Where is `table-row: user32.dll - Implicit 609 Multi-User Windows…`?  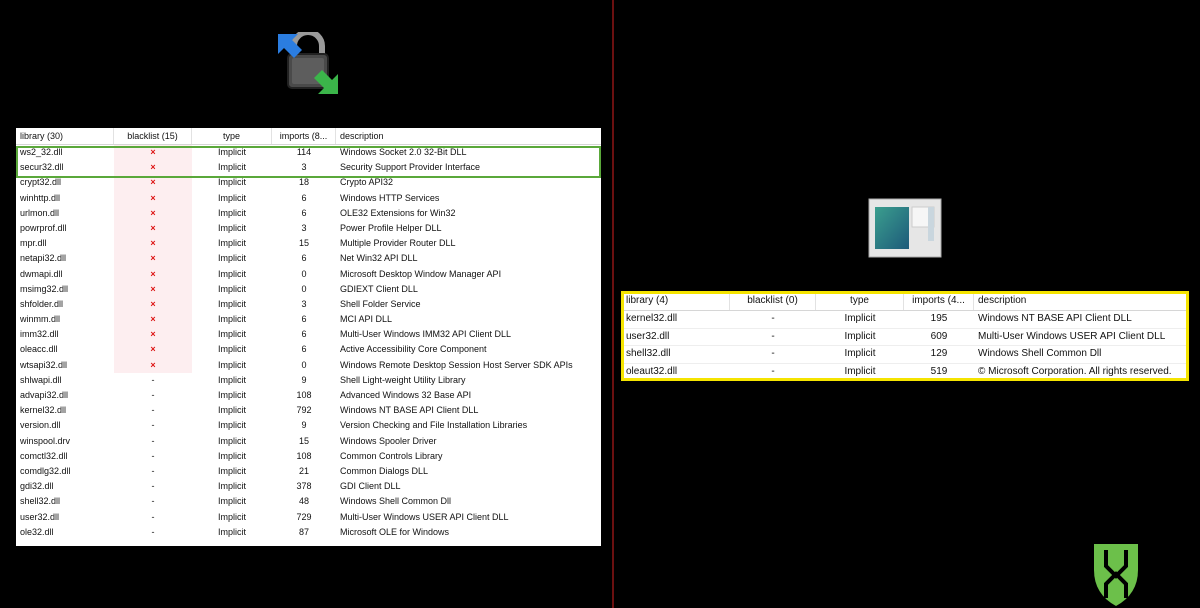
table-row: user32.dll - Implicit 609 Multi-User Windows… is located at coordinates (905, 337).